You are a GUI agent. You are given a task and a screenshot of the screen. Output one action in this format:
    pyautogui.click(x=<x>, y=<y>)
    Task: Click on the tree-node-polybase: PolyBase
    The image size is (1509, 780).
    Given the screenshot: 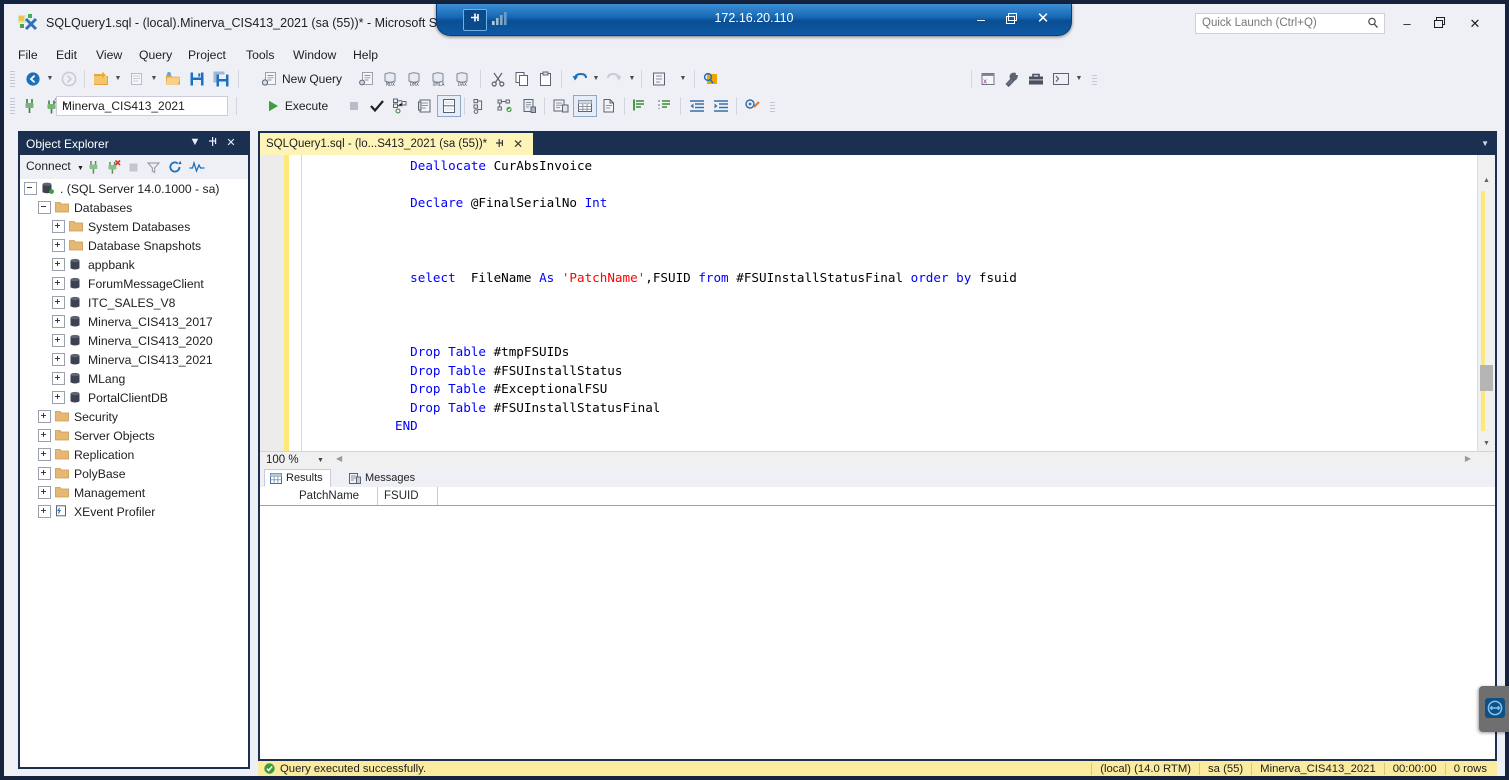 What is the action you would take?
    pyautogui.click(x=134, y=473)
    